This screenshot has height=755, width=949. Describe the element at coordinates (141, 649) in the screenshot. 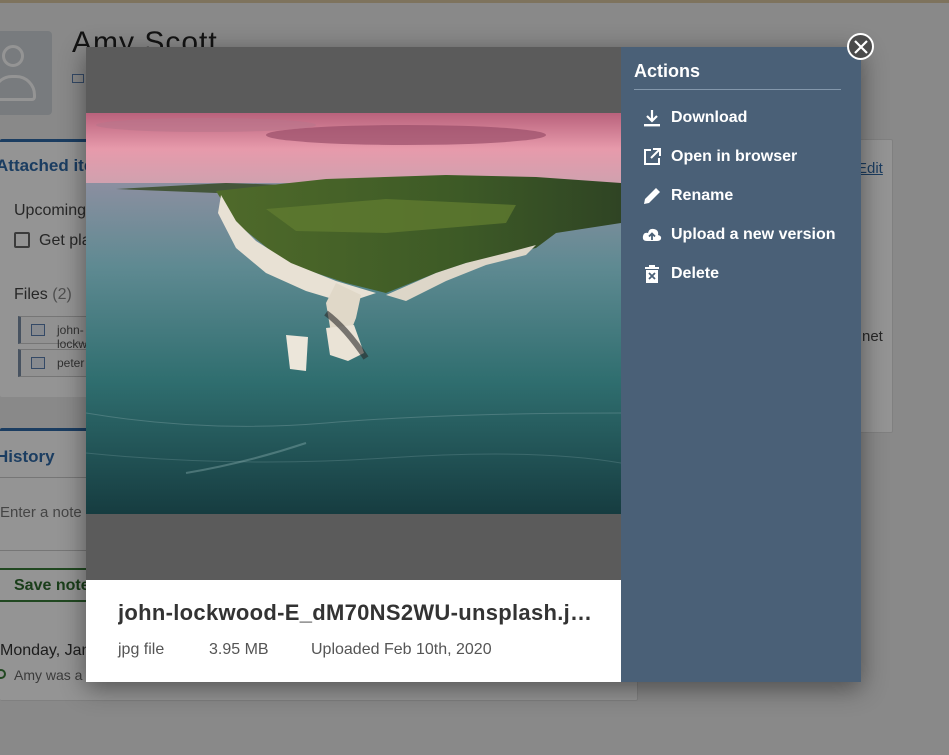

I see `file-type: jpg file` at that location.